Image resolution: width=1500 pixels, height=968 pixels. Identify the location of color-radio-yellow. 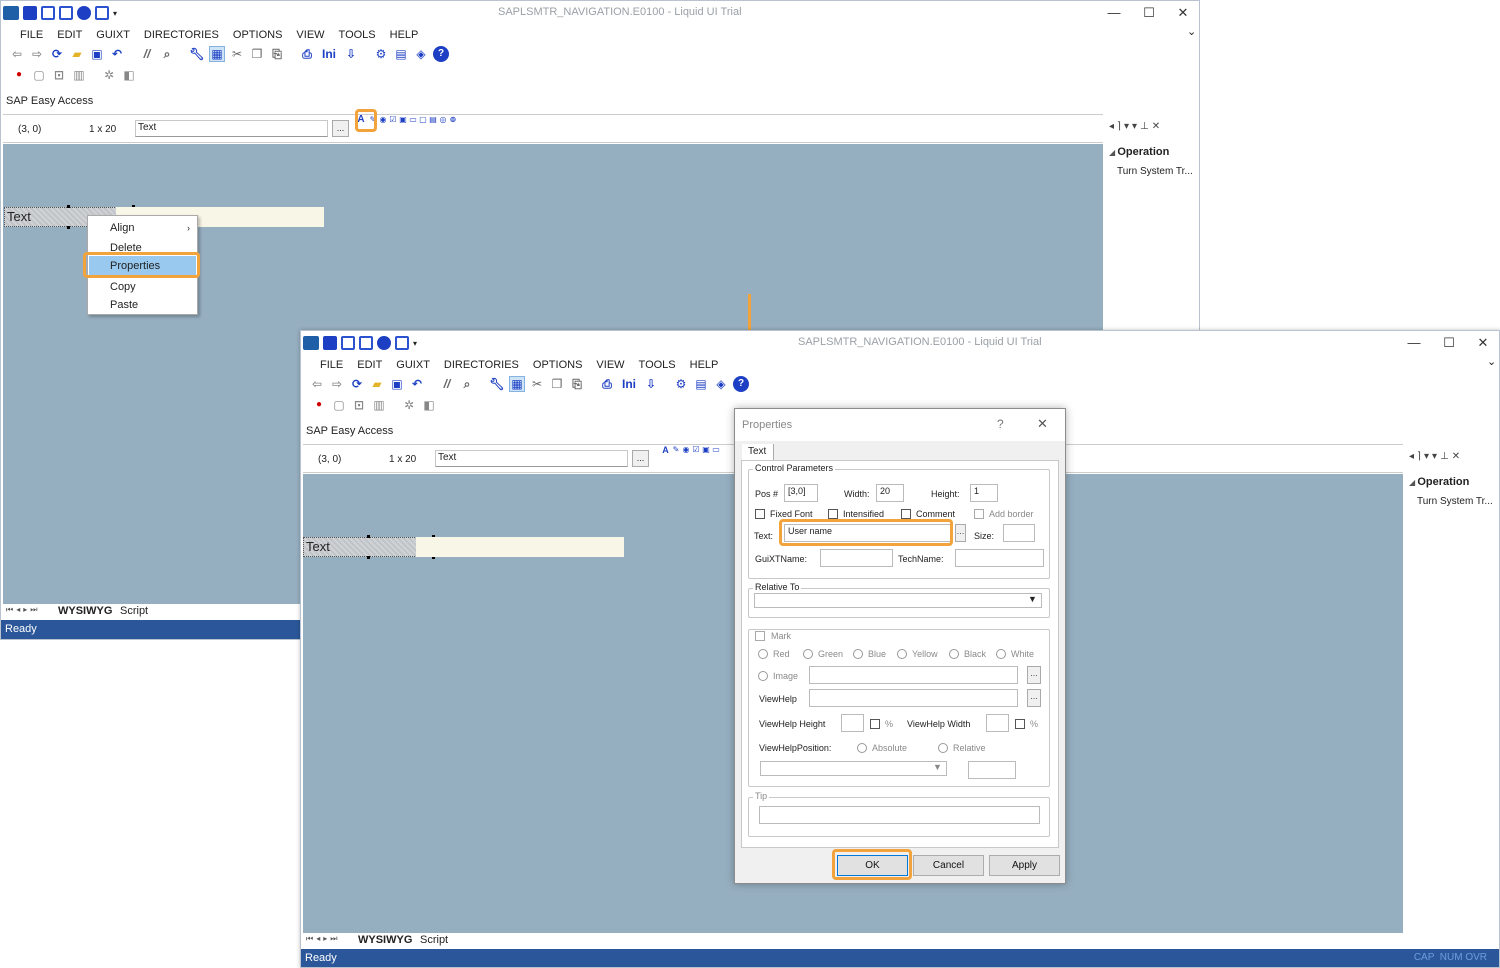
(902, 654).